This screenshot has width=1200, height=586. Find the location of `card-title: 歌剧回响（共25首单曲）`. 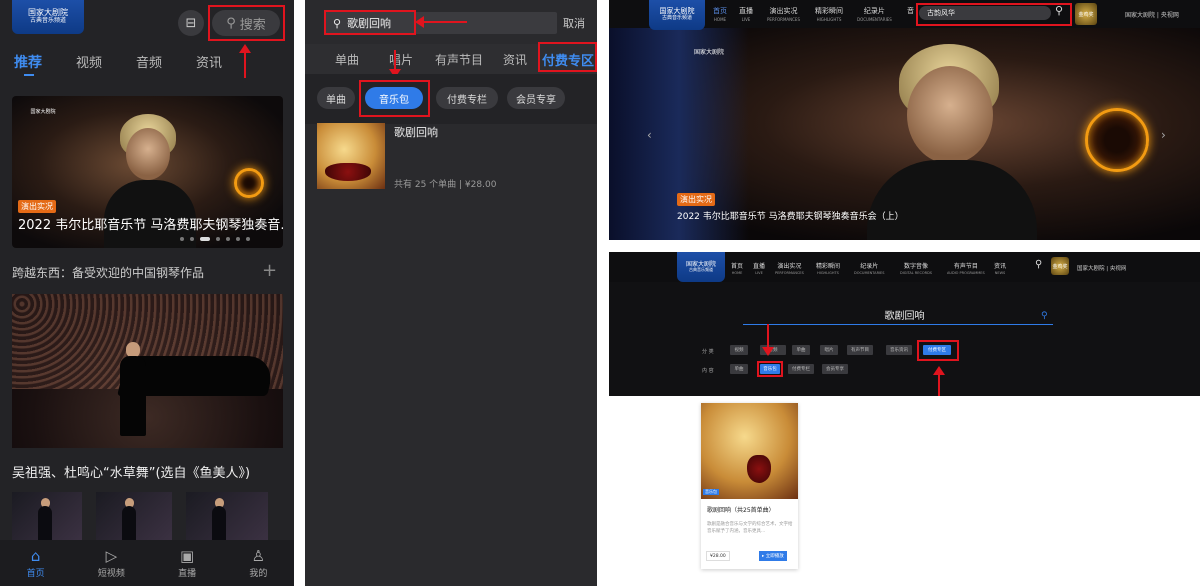

card-title: 歌剧回响（共25首单曲） is located at coordinates (741, 509).